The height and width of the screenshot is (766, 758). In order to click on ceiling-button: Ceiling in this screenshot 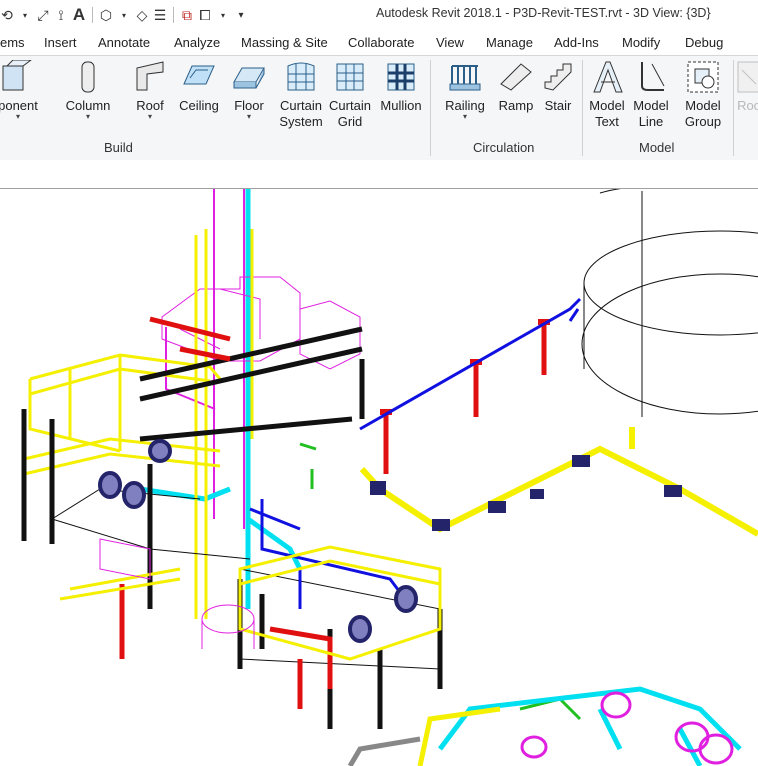, I will do `click(199, 87)`.